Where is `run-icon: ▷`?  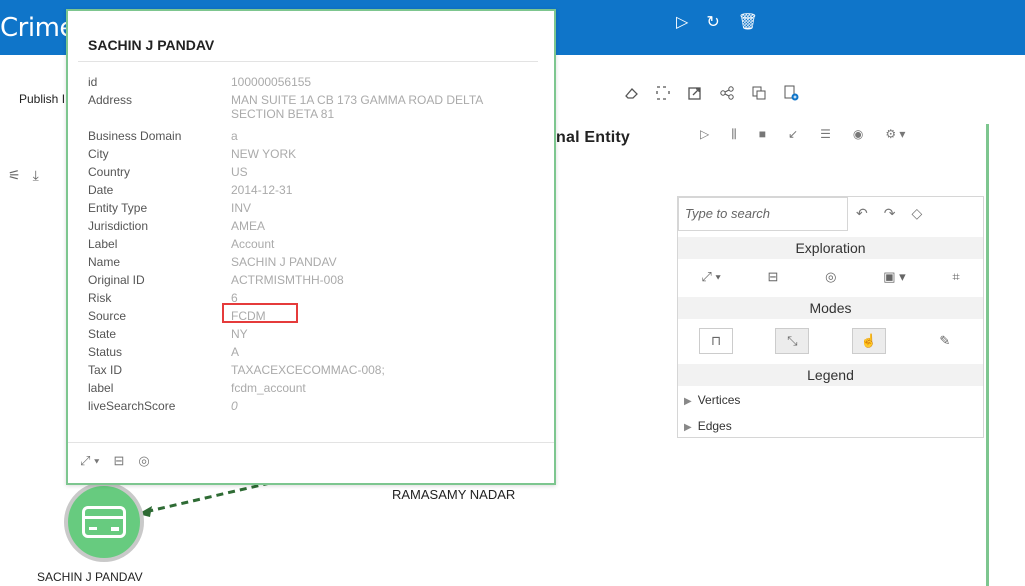
run-icon: ▷ is located at coordinates (682, 23).